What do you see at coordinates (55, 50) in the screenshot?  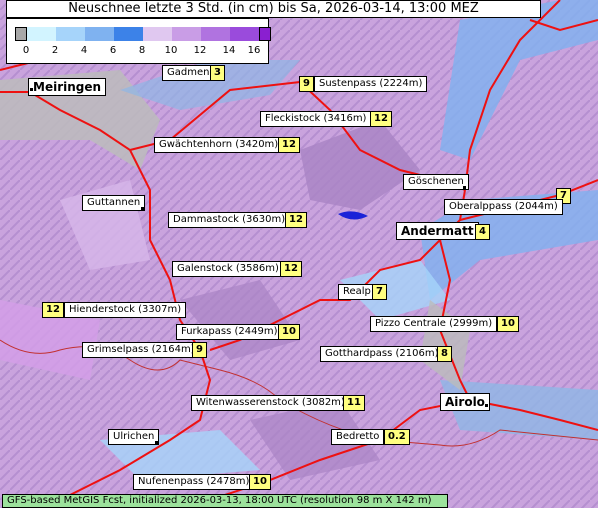 I see `legend-tick: 2` at bounding box center [55, 50].